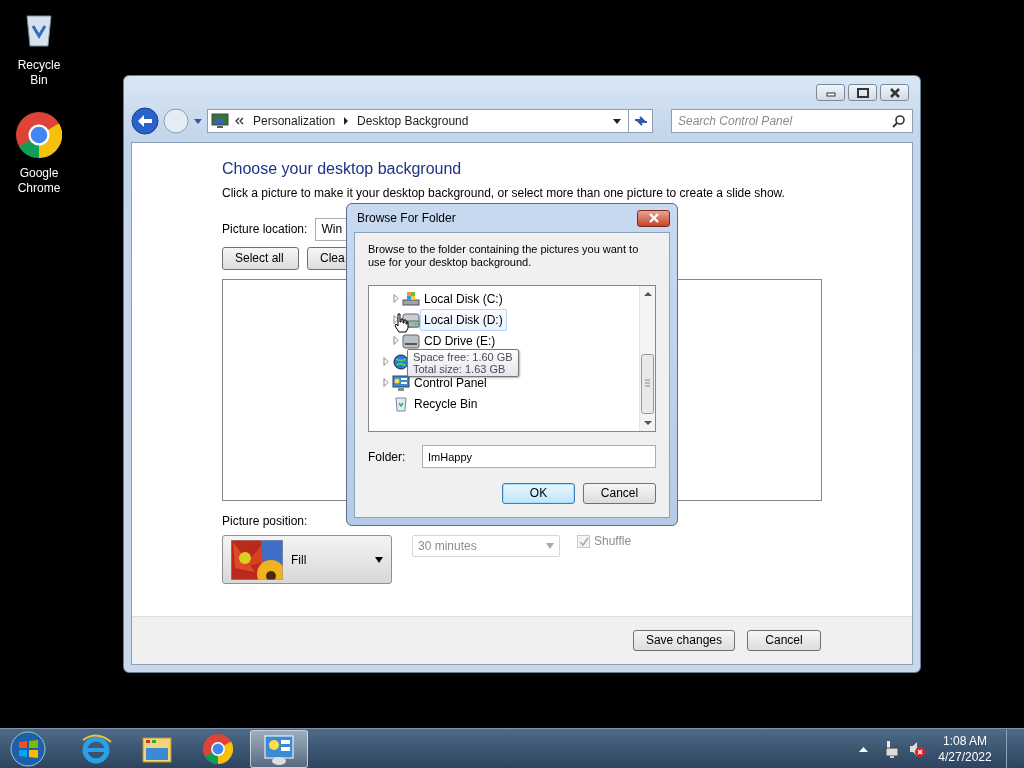 The height and width of the screenshot is (768, 1024). I want to click on field-label: Picture location:, so click(265, 230).